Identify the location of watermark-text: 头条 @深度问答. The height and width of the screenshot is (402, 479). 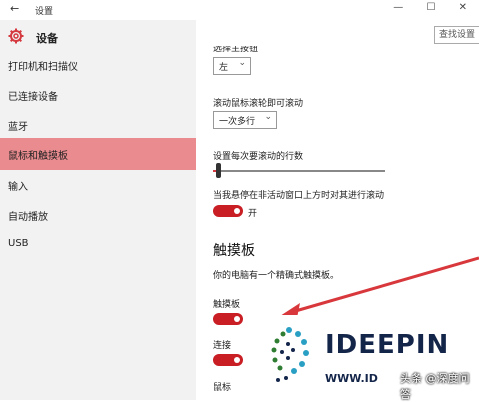
(435, 386).